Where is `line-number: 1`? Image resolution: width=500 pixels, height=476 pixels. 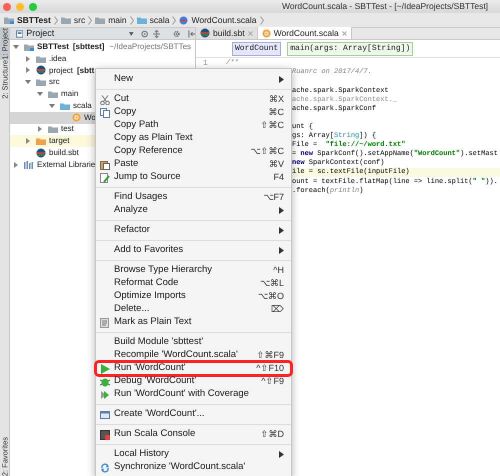
line-number: 1 is located at coordinates (205, 64).